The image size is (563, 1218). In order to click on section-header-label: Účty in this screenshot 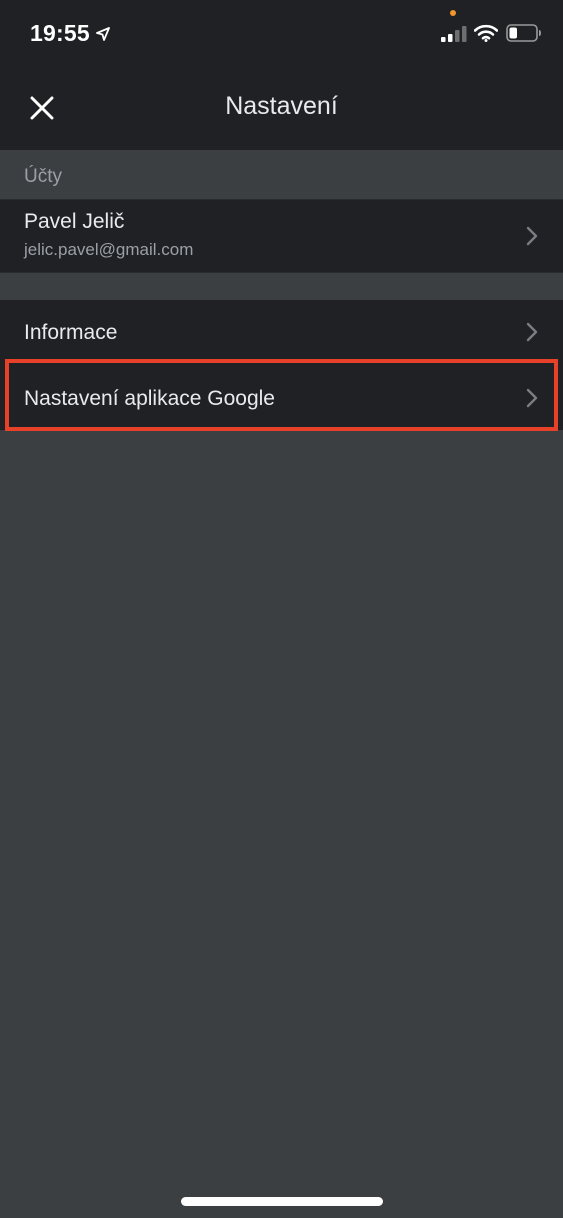, I will do `click(43, 176)`.